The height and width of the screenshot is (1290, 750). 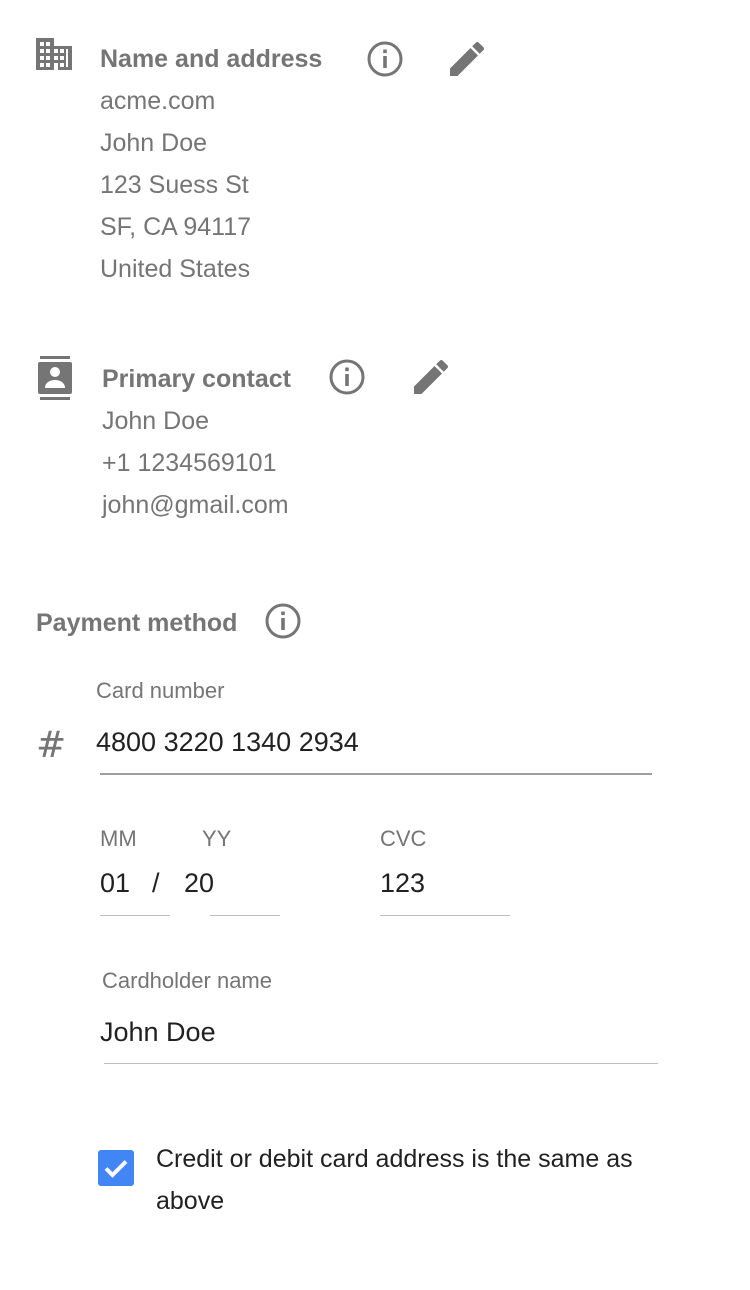 What do you see at coordinates (402, 883) in the screenshot?
I see `cvc-input: 123` at bounding box center [402, 883].